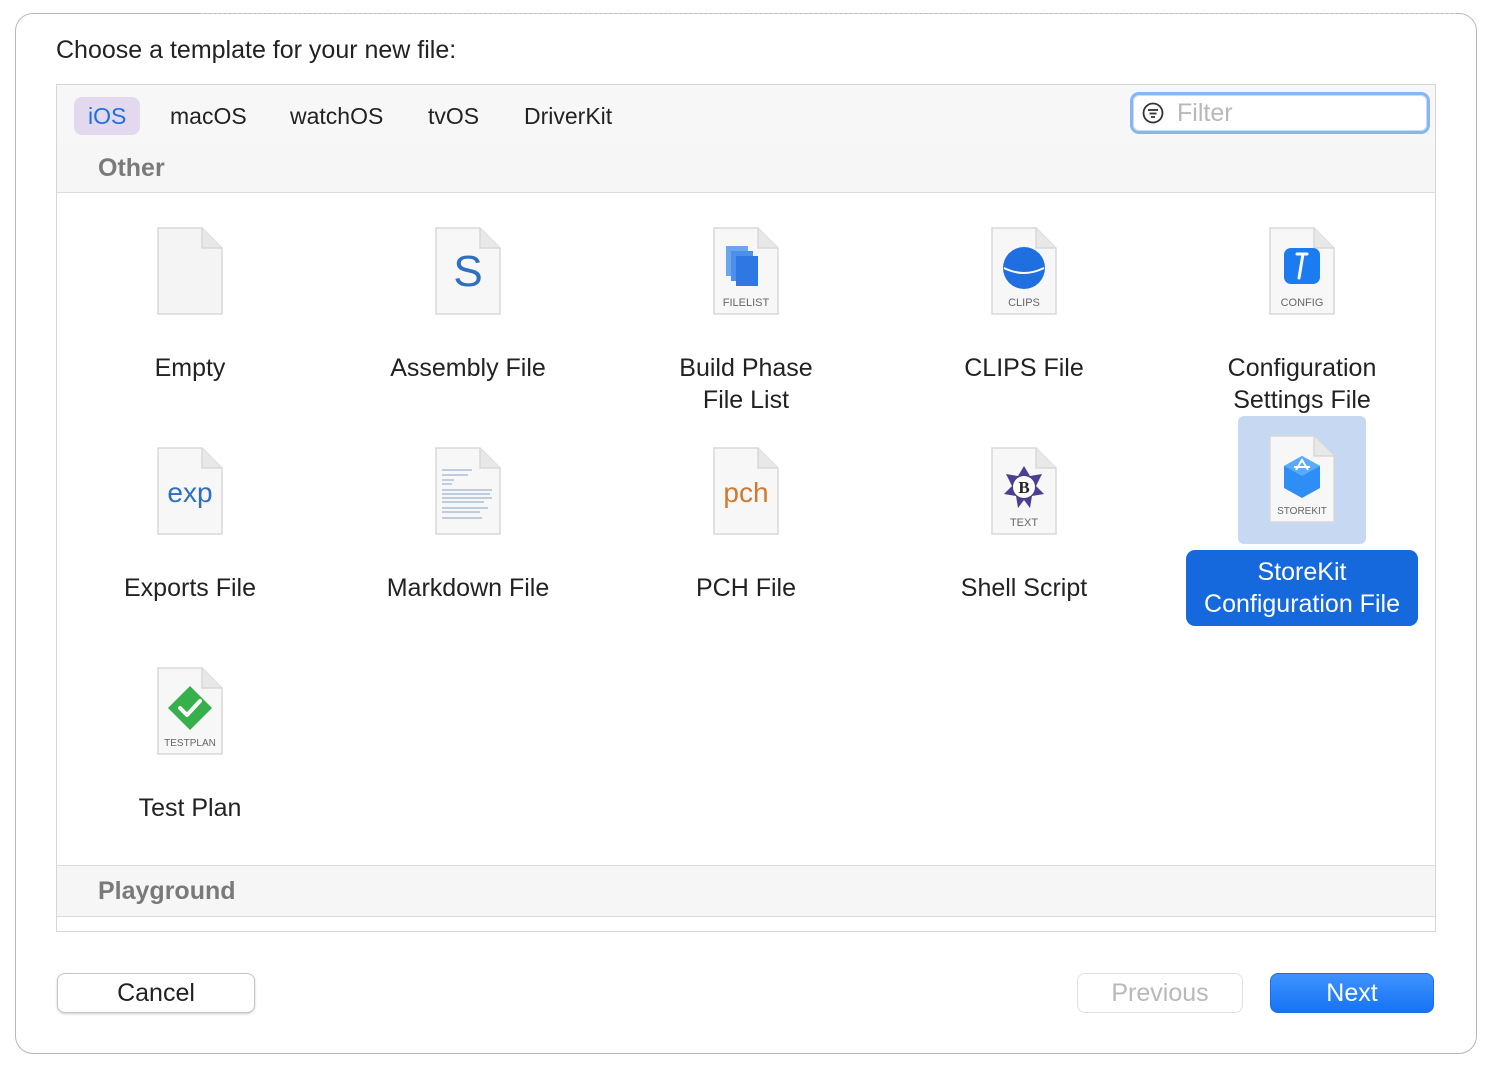  Describe the element at coordinates (190, 588) in the screenshot. I see `template-label: Exports File` at that location.